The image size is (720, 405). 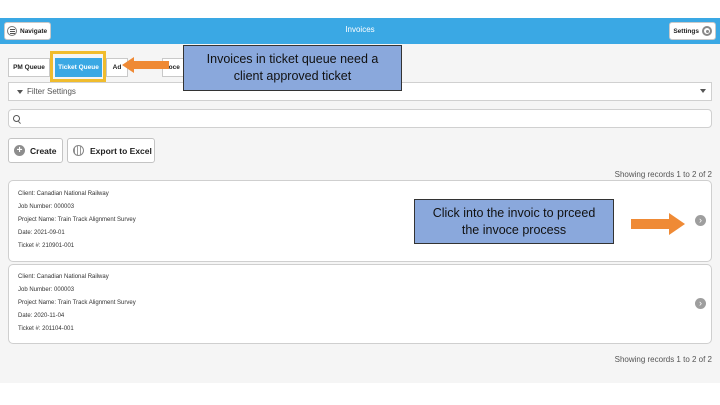 I want to click on search-input, so click(x=360, y=118).